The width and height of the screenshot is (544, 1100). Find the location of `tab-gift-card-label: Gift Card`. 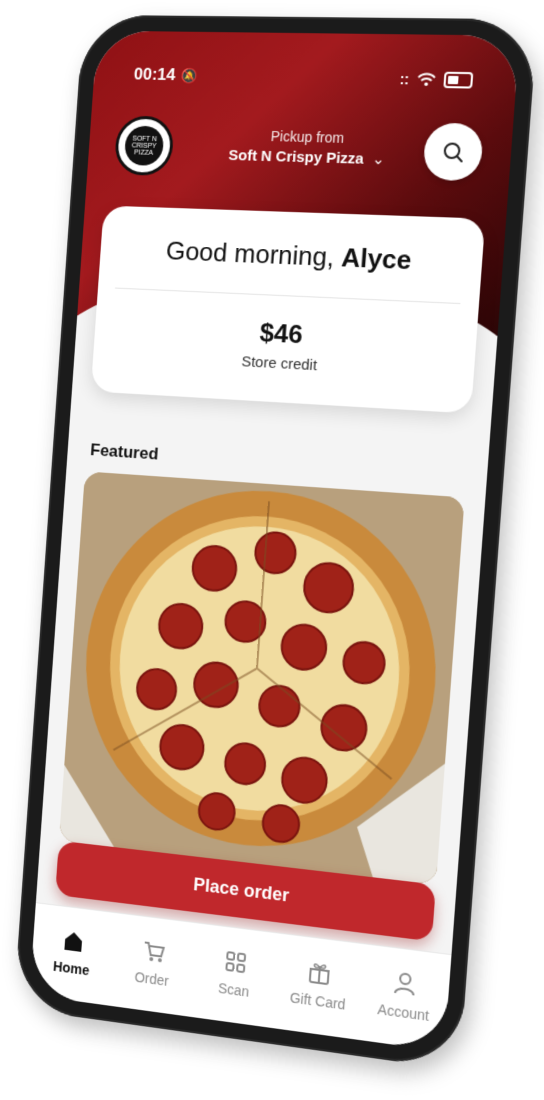

tab-gift-card-label: Gift Card is located at coordinates (318, 1001).